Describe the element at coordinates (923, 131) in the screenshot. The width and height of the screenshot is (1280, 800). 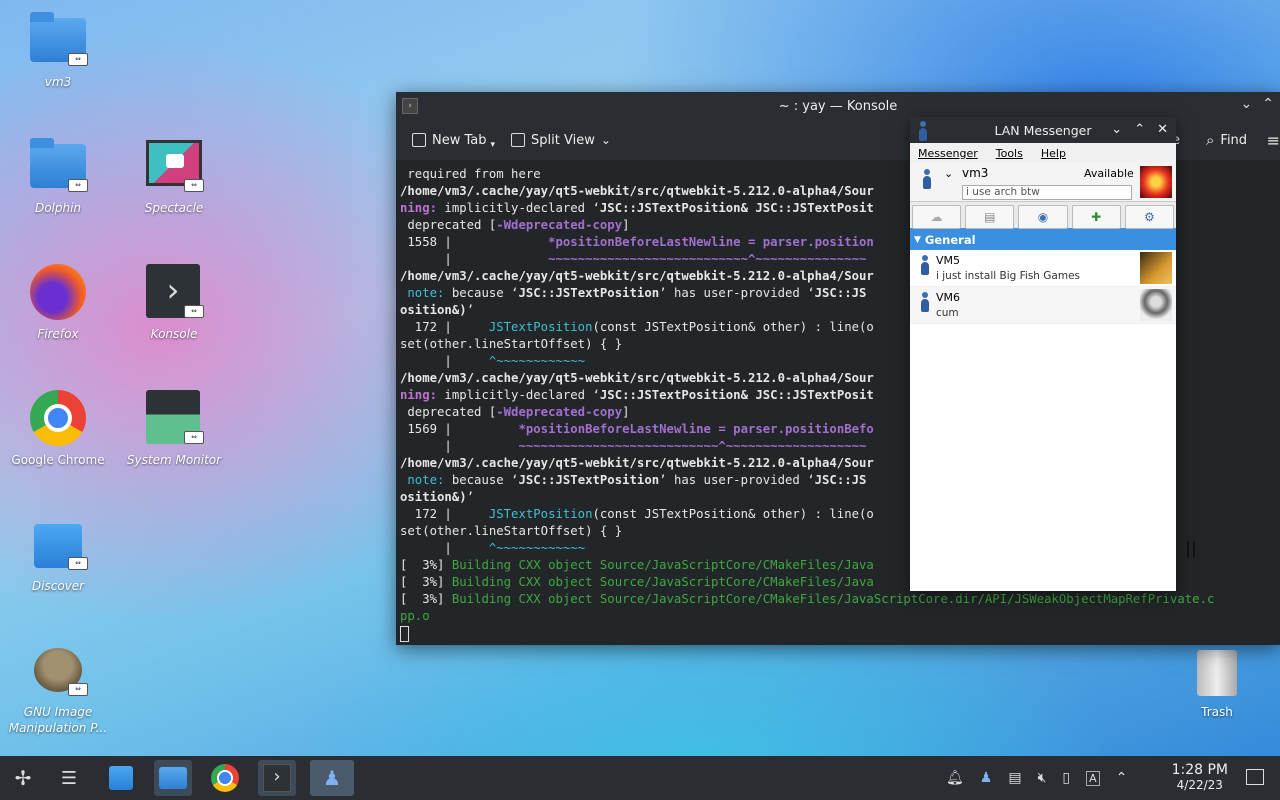
I see `lan-messenger-app-icon` at that location.